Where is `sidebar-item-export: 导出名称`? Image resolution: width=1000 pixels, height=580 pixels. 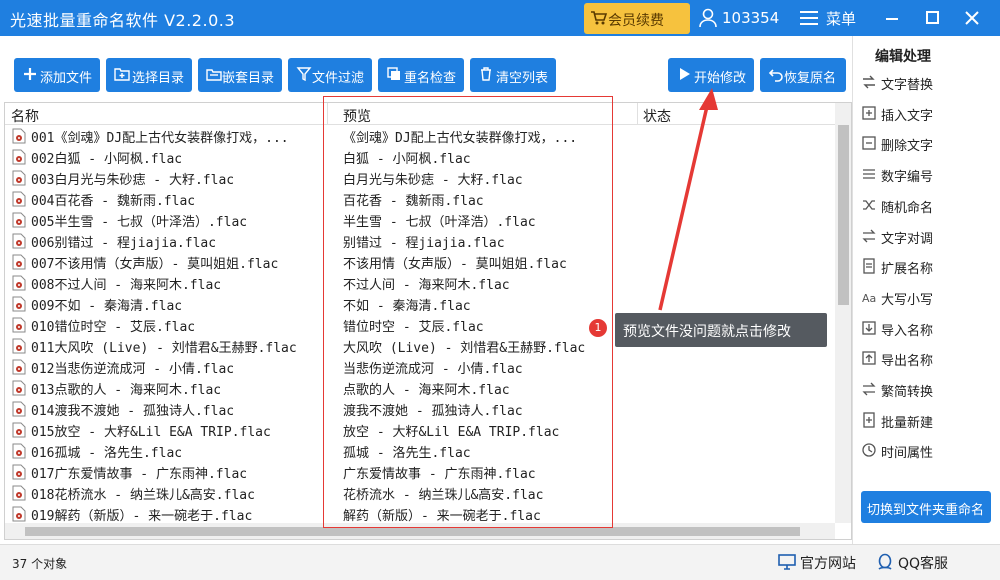
sidebar-item-export: 导出名称 is located at coordinates (926, 358).